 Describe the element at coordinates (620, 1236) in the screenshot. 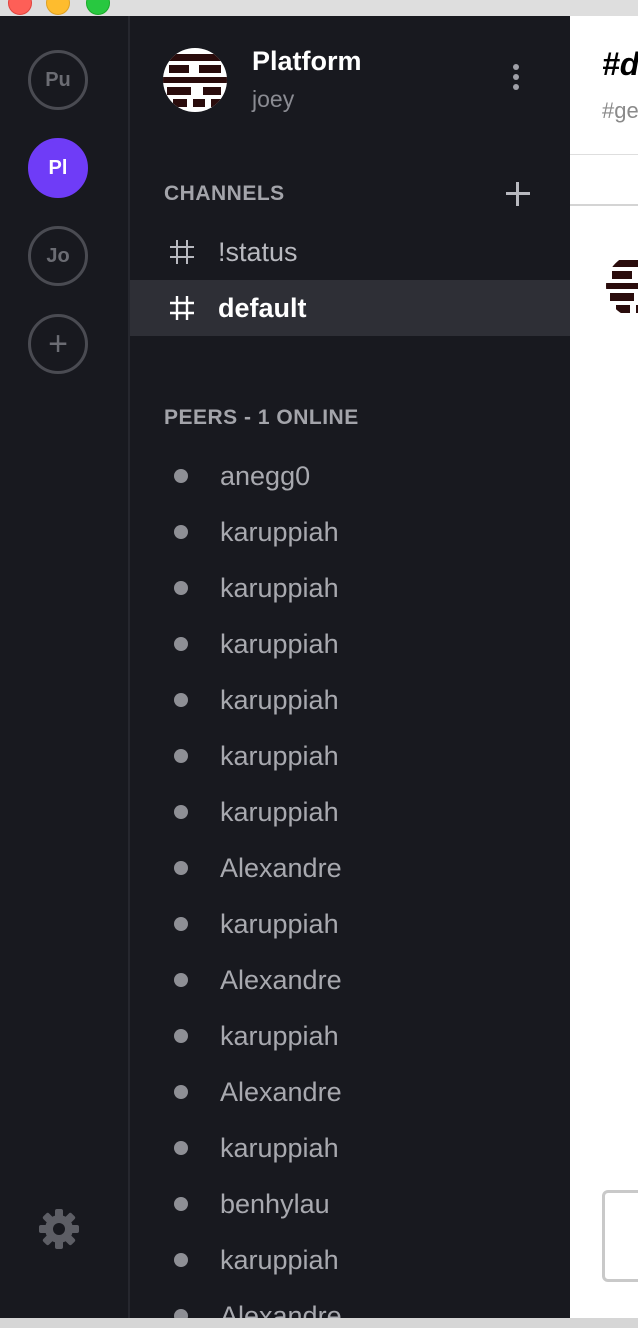

I see `message-composer-input` at that location.